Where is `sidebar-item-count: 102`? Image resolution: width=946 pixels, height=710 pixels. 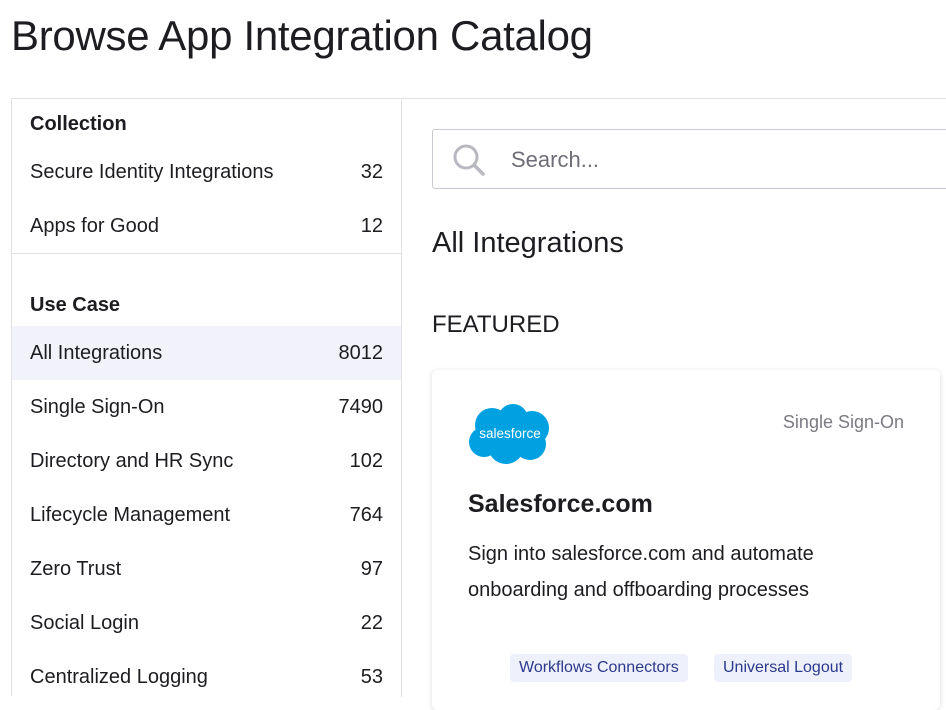
sidebar-item-count: 102 is located at coordinates (366, 460).